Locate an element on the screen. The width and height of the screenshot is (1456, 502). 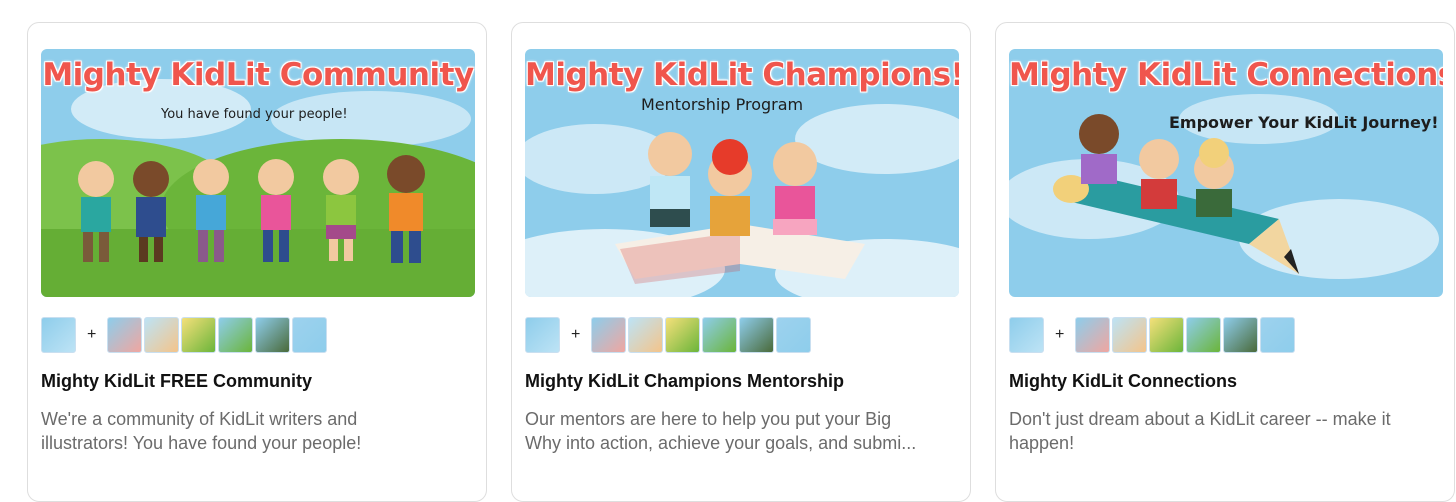
banner-subtitle: Empower Your KidLit Journey! is located at coordinates (1304, 122).